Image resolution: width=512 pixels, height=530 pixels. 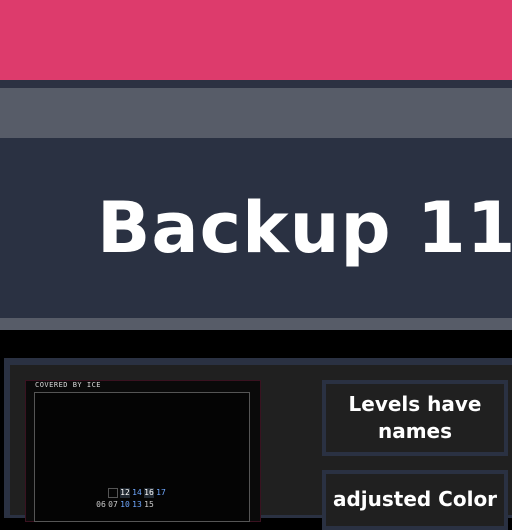 I want to click on gray-band, so click(x=256, y=113).